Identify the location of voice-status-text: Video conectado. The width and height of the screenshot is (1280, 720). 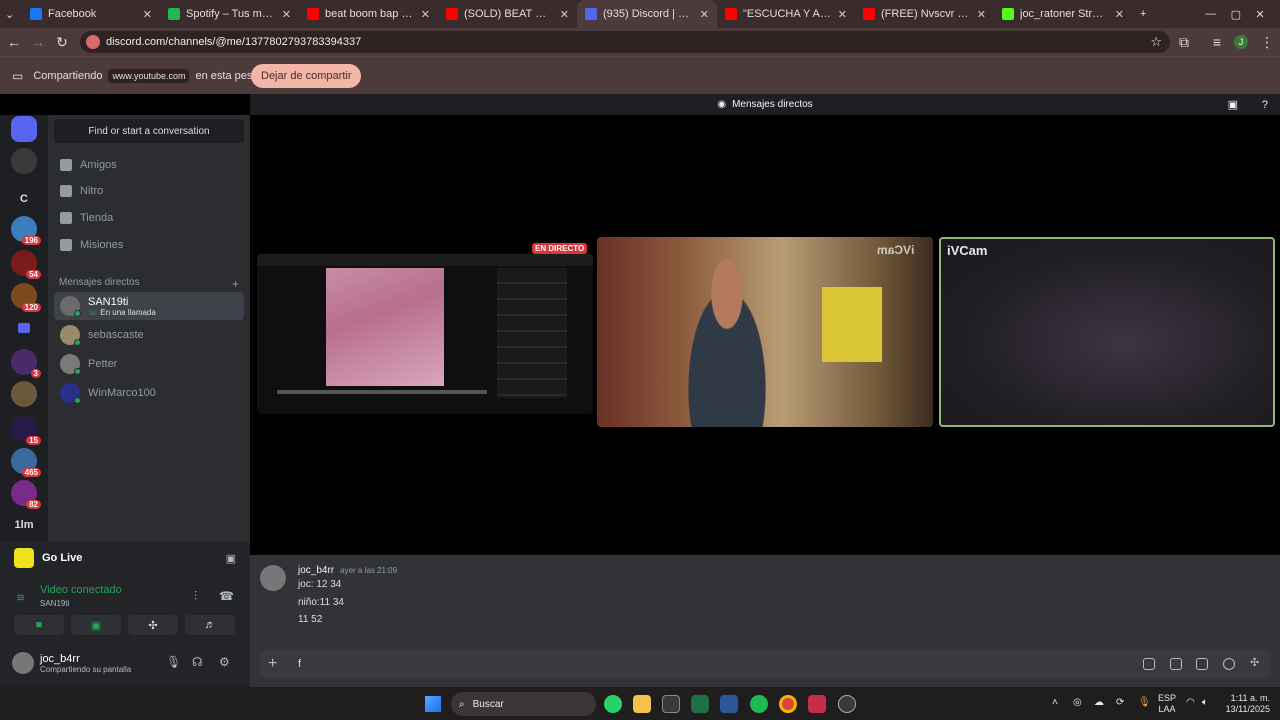
(81, 590).